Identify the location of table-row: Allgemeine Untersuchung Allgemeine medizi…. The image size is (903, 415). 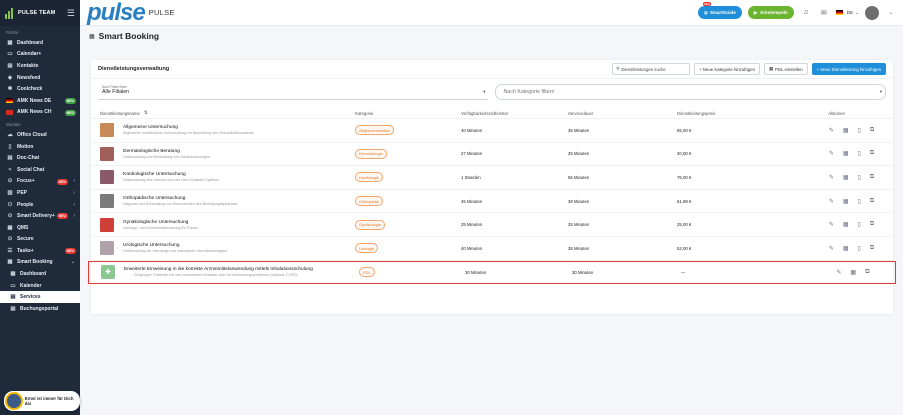
(492, 131).